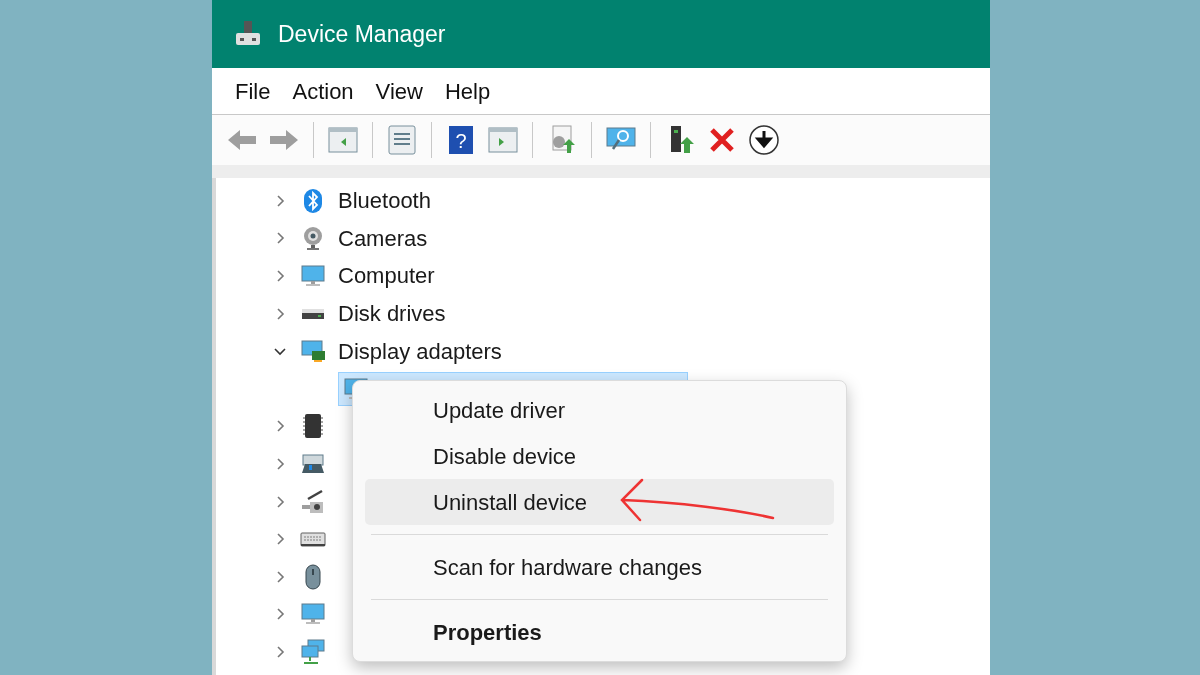 The image size is (1200, 675). Describe the element at coordinates (764, 140) in the screenshot. I see `download-arrow-icon` at that location.